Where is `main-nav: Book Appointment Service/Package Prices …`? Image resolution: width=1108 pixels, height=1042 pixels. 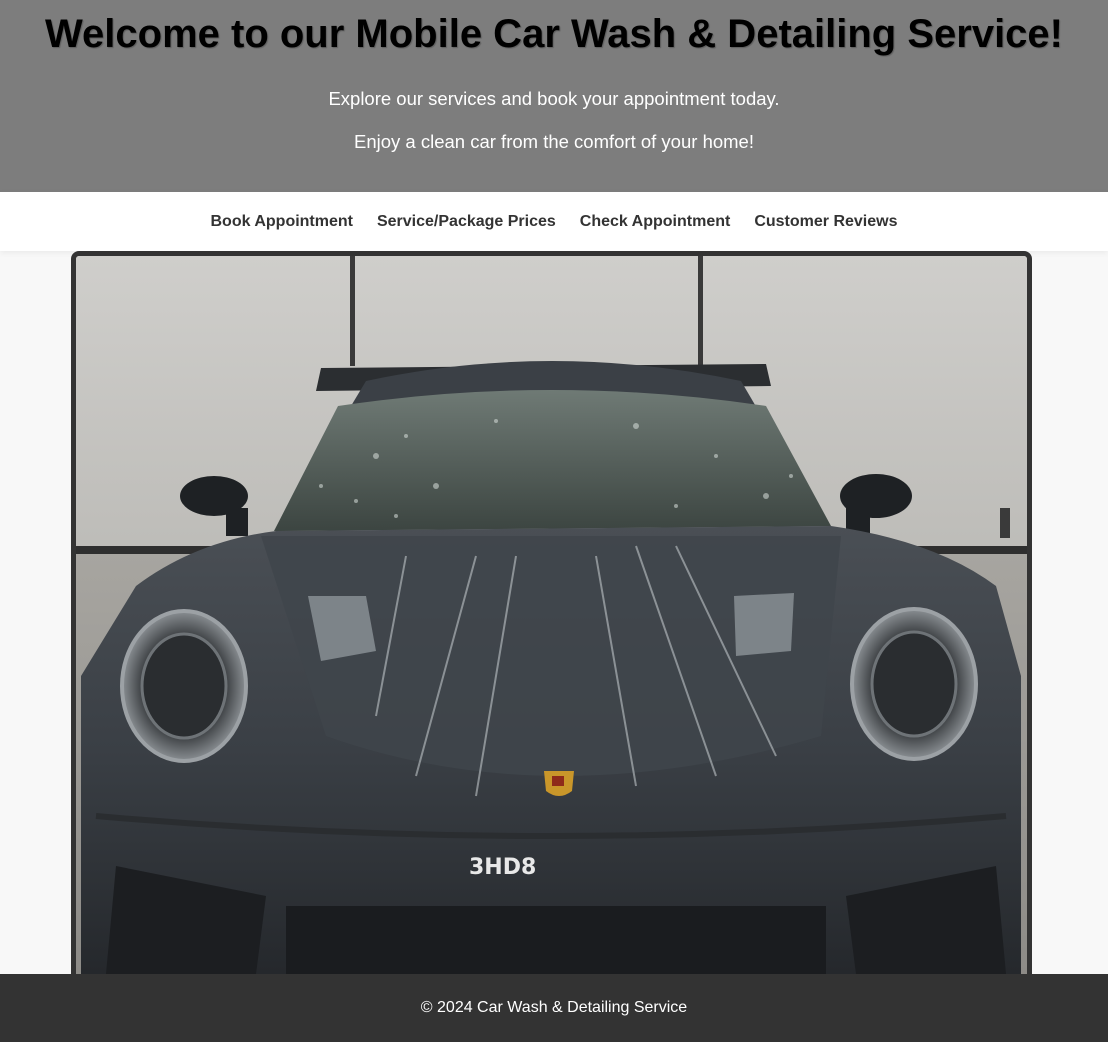
main-nav: Book Appointment Service/Package Prices … is located at coordinates (554, 221).